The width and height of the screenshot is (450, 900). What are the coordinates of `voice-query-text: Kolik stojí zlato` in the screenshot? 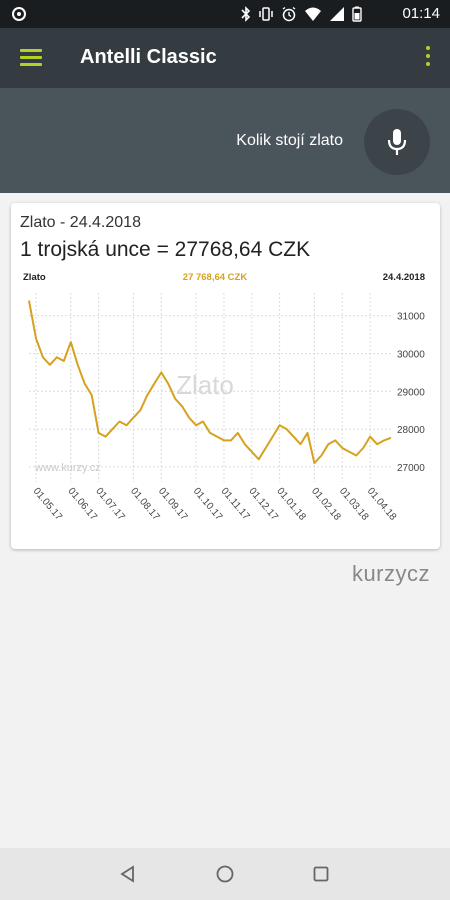 It's located at (289, 140).